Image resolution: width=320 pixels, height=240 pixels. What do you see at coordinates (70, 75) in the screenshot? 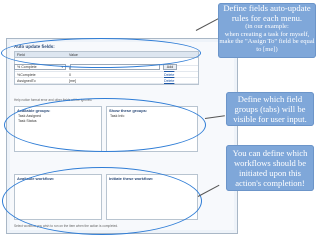
I see `row-value: 0` at bounding box center [70, 75].